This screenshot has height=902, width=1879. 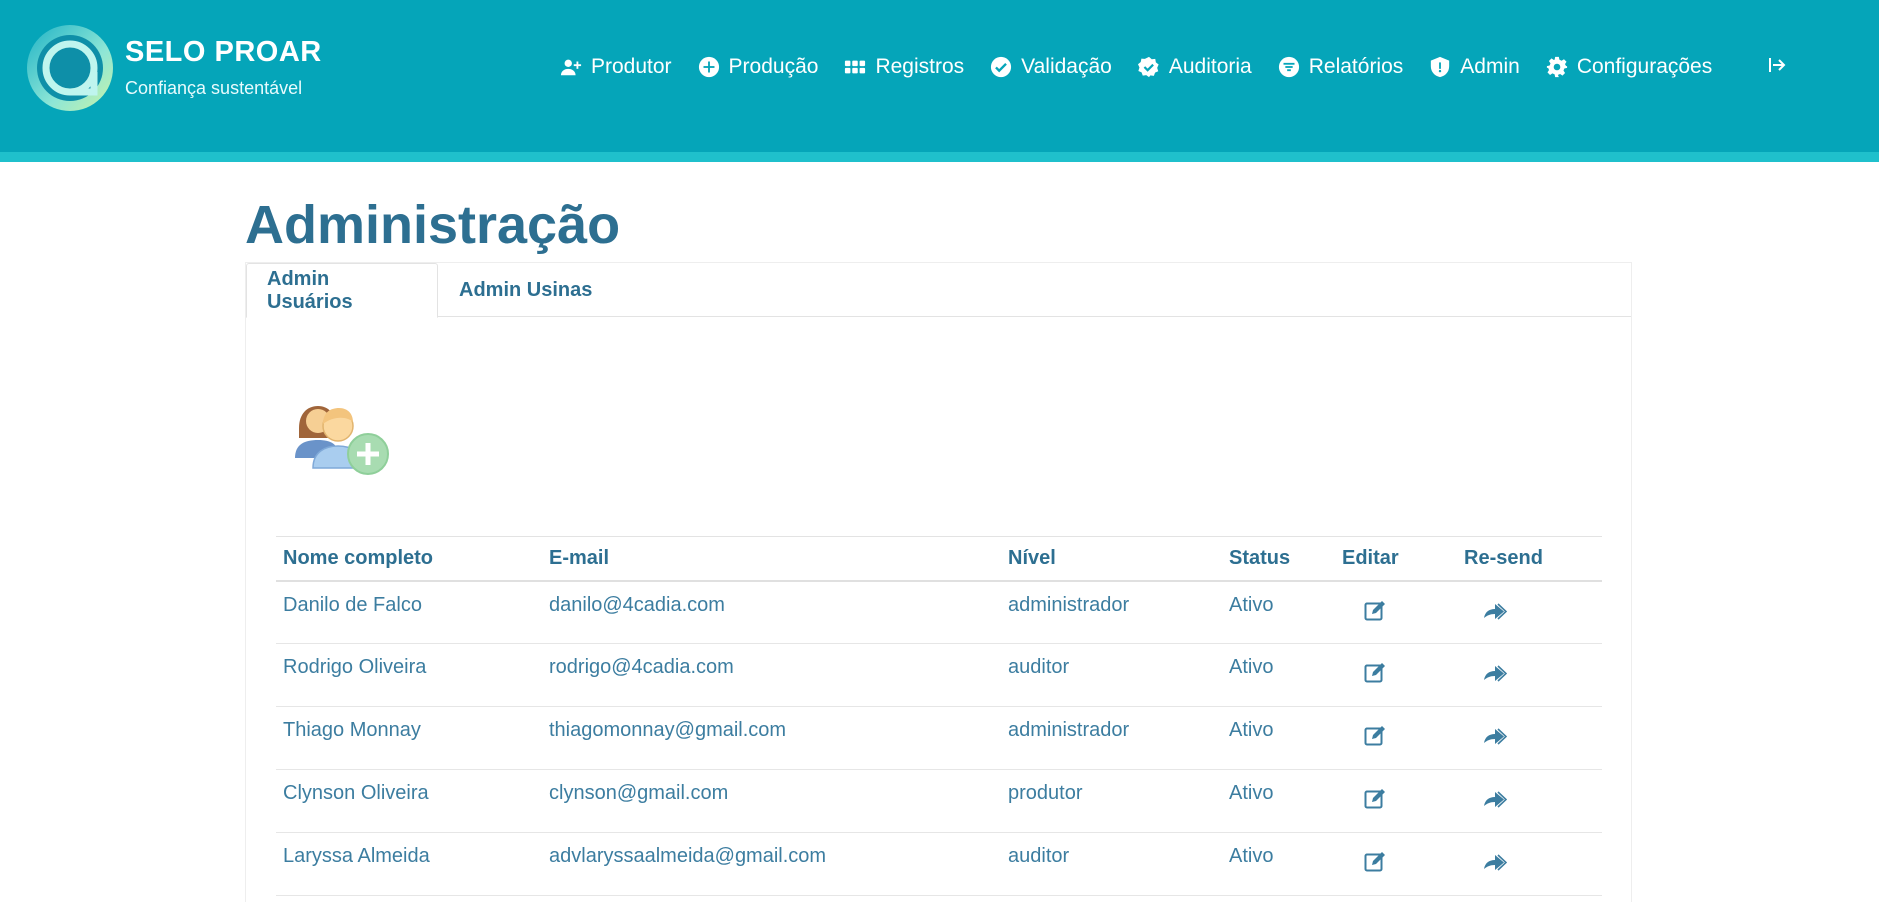 I want to click on filter-circle-icon, so click(x=1288, y=67).